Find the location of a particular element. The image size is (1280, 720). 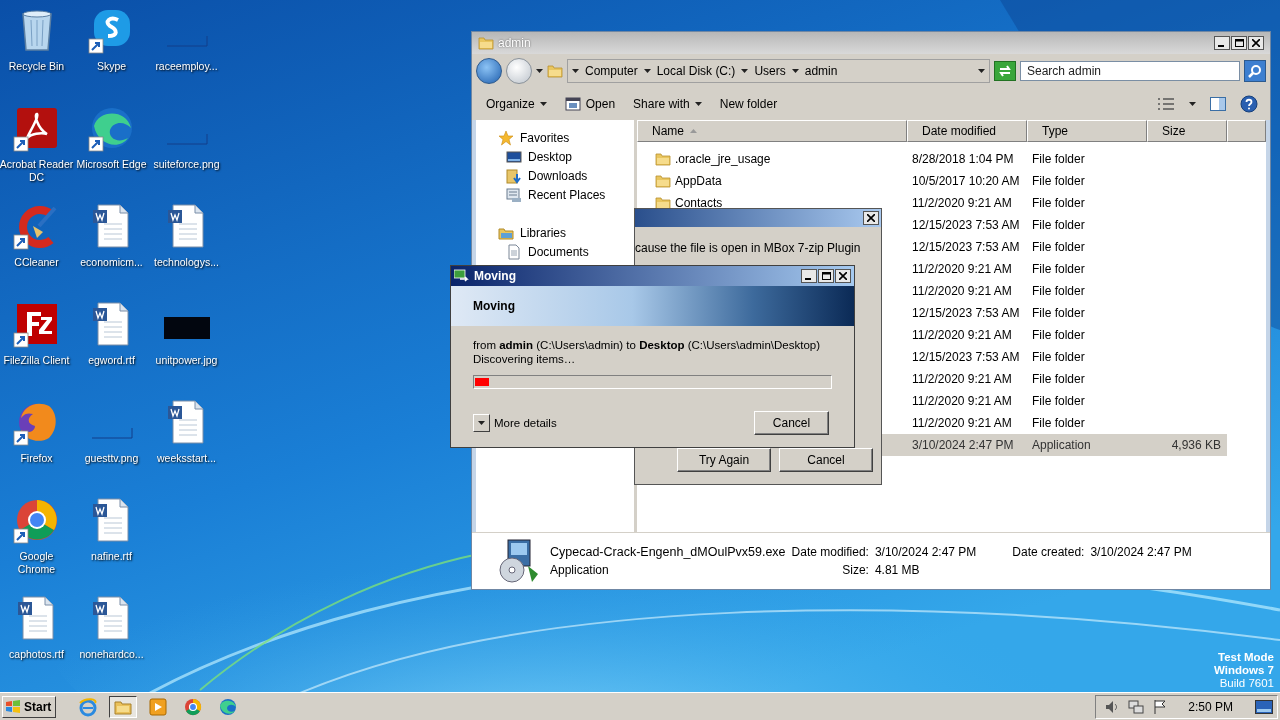

network-icon is located at coordinates (1136, 706).